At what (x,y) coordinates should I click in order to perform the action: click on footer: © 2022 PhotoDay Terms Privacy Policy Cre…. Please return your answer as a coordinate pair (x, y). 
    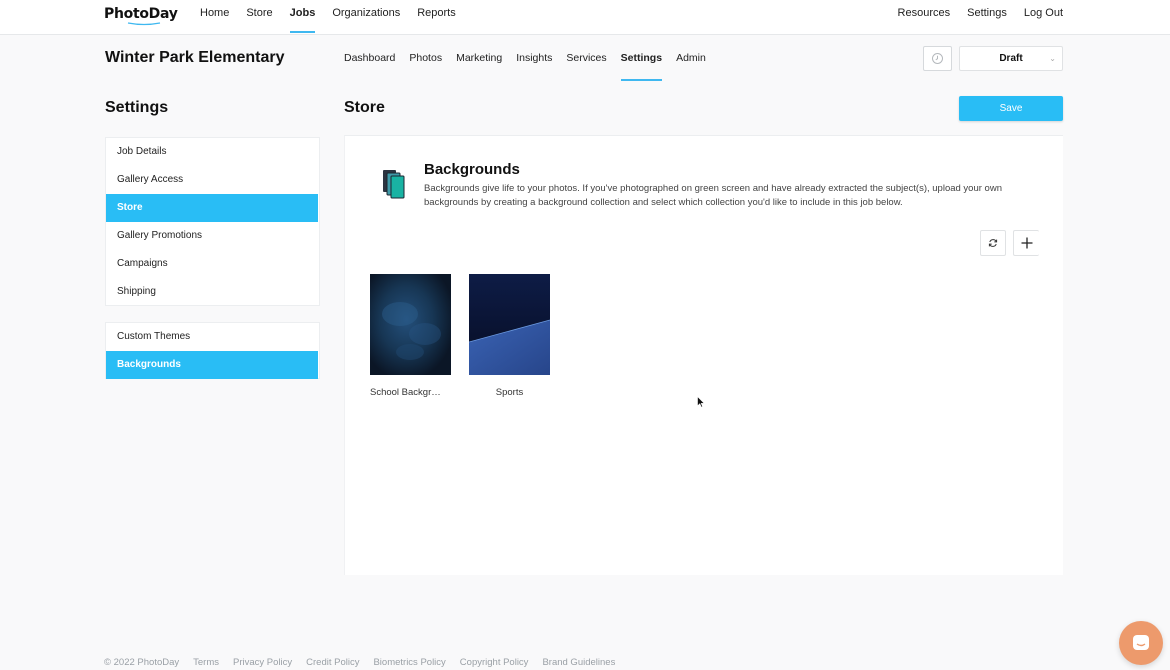
    Looking at the image, I should click on (366, 662).